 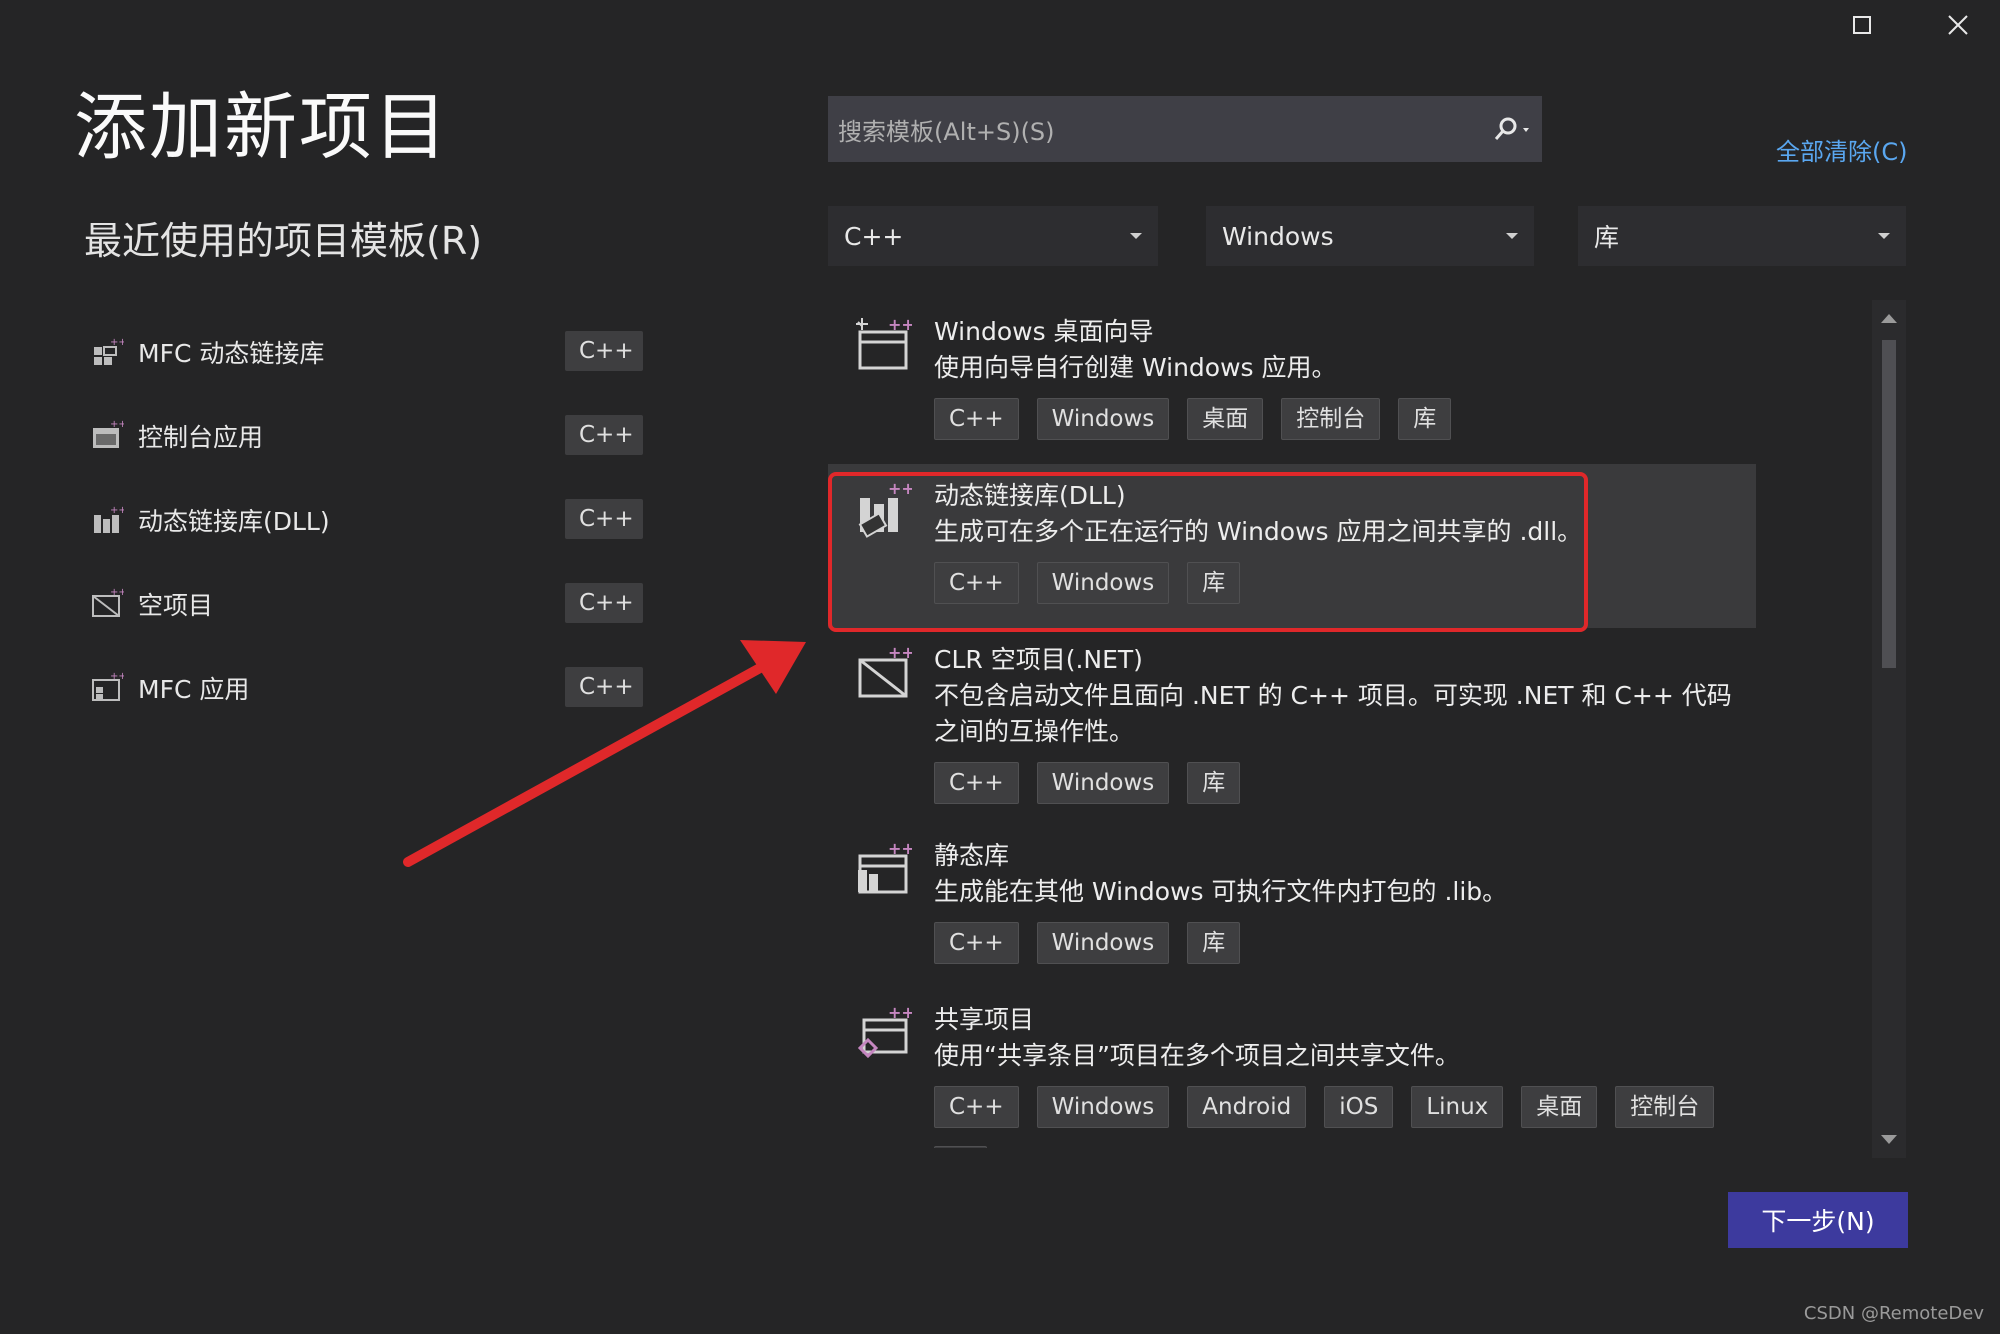 I want to click on recent-item-dll: ++ 动态链接库(DLL) C++, so click(x=370, y=520).